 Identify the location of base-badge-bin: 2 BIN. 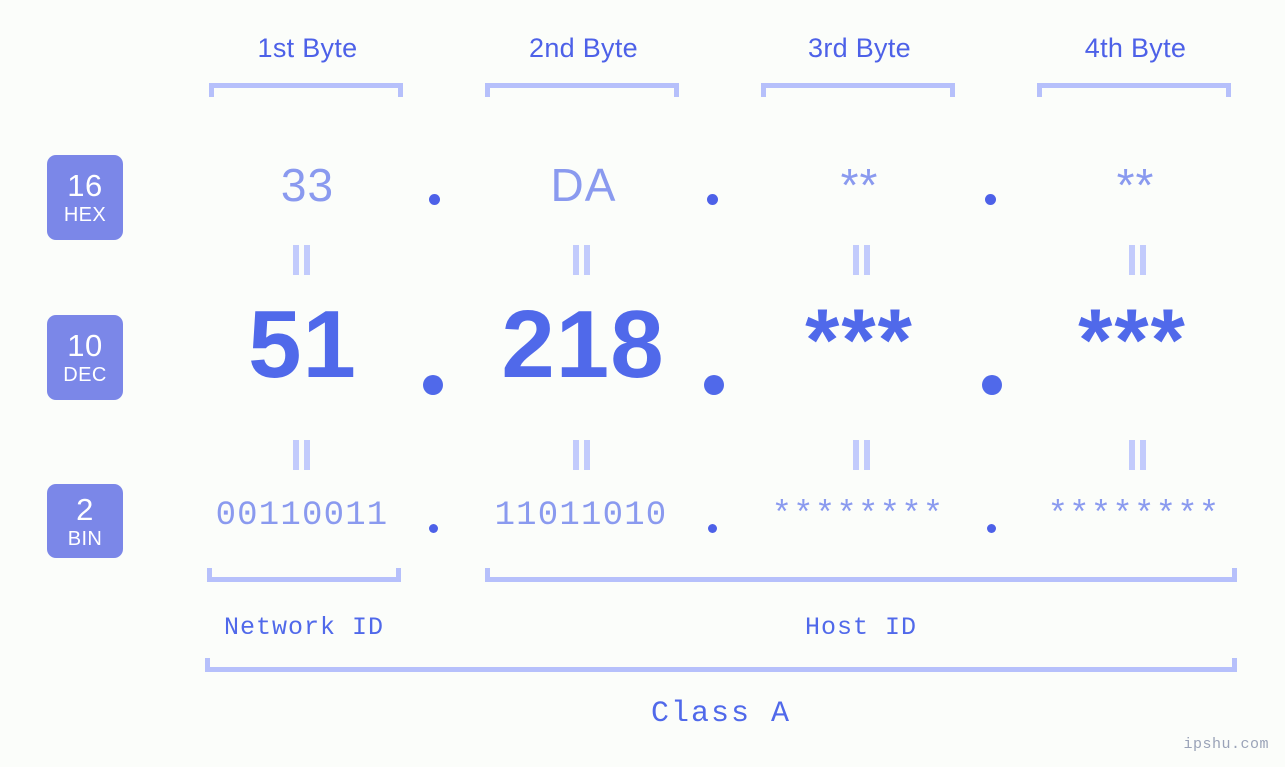
(85, 521).